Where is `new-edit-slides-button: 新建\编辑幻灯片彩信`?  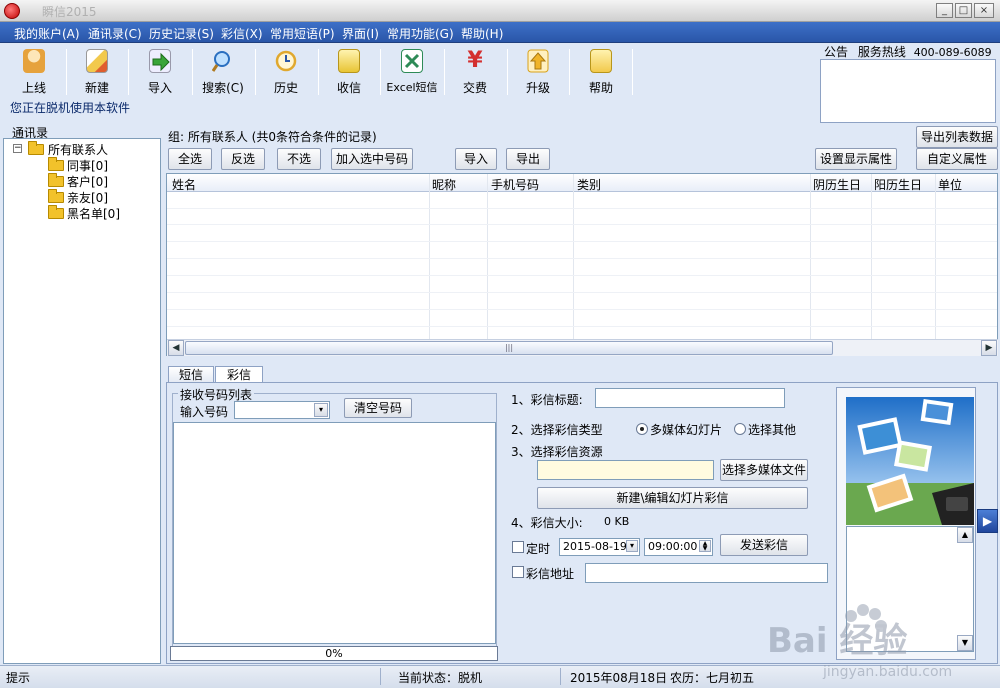 new-edit-slides-button: 新建\编辑幻灯片彩信 is located at coordinates (672, 498).